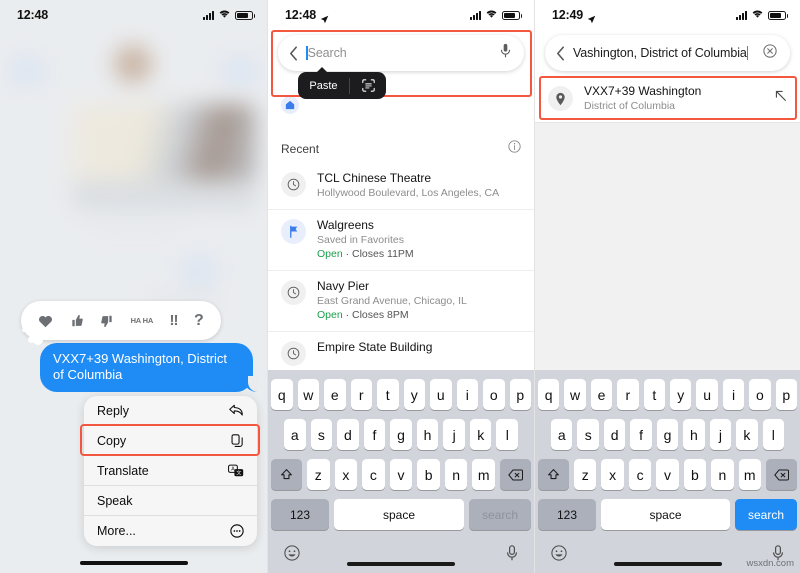 The height and width of the screenshot is (573, 800). I want to click on list-item-title: Walgreens, so click(345, 225).